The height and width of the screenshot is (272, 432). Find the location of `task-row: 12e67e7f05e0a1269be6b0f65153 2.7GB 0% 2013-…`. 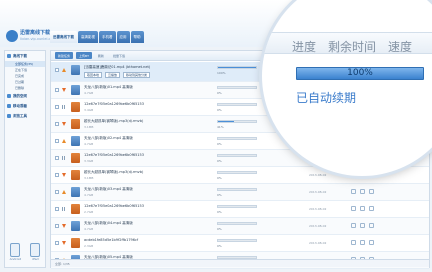

task-row: 12e67e7f05e0a1269be6b0f65153 2.7GB 0% 2013-… is located at coordinates (240, 209).